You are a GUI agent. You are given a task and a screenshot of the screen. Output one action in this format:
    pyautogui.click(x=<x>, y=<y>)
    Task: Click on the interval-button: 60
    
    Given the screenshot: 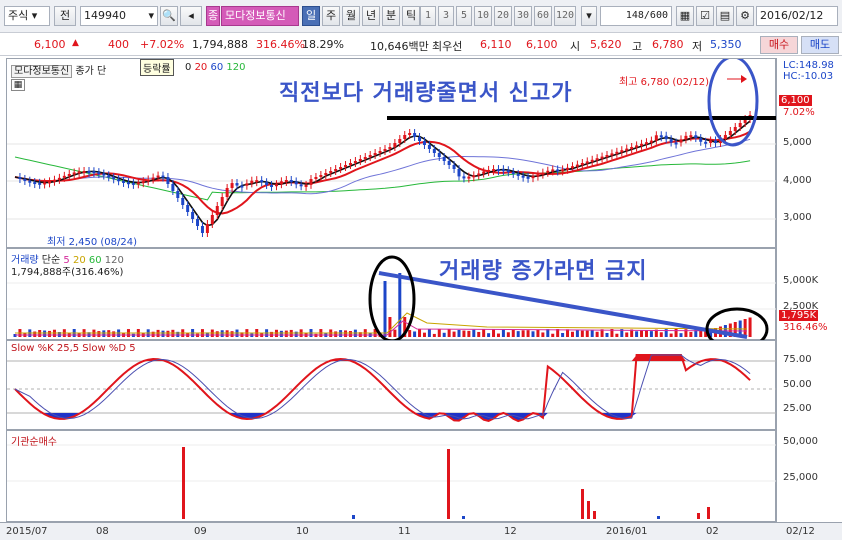 What is the action you would take?
    pyautogui.click(x=543, y=16)
    